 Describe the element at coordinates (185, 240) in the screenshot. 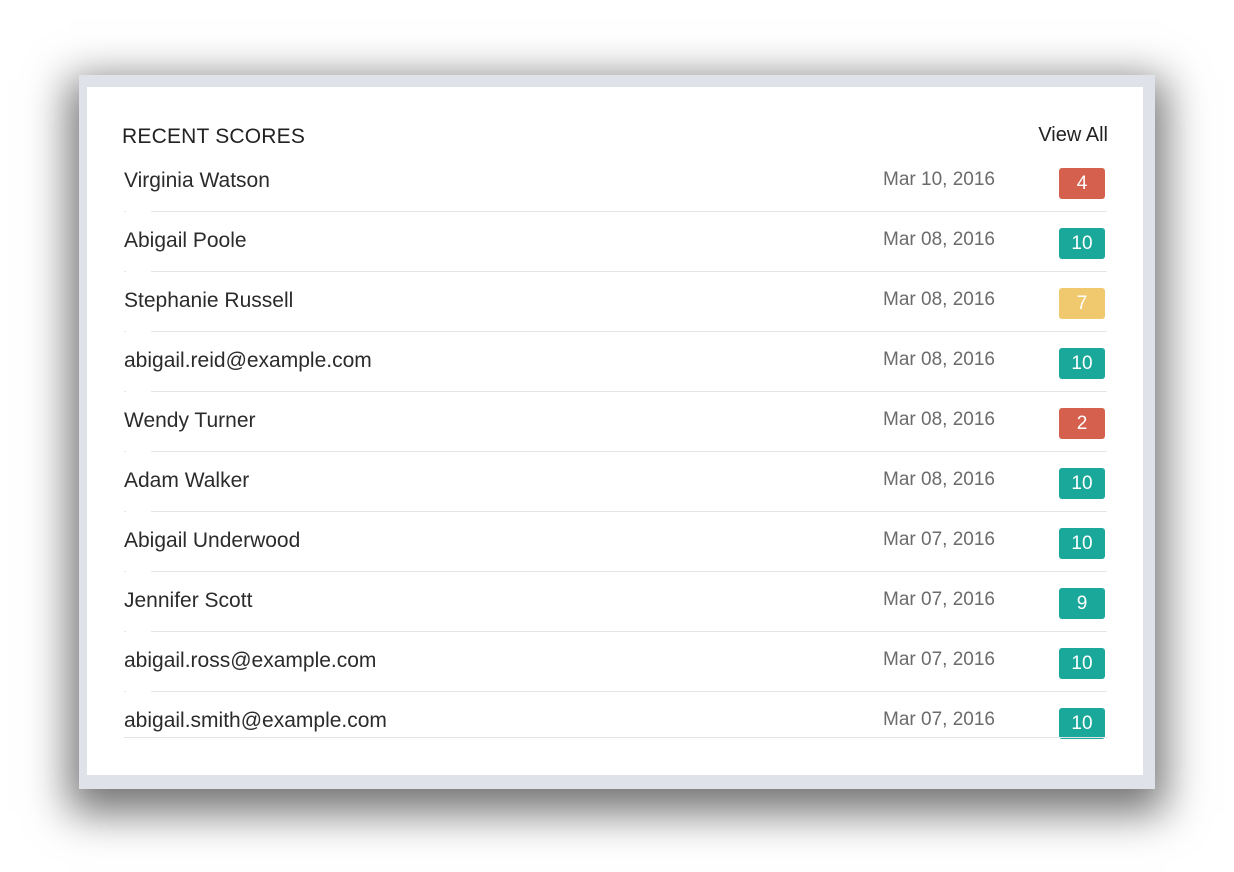

I see `respondent-name: Abigail Poole` at that location.